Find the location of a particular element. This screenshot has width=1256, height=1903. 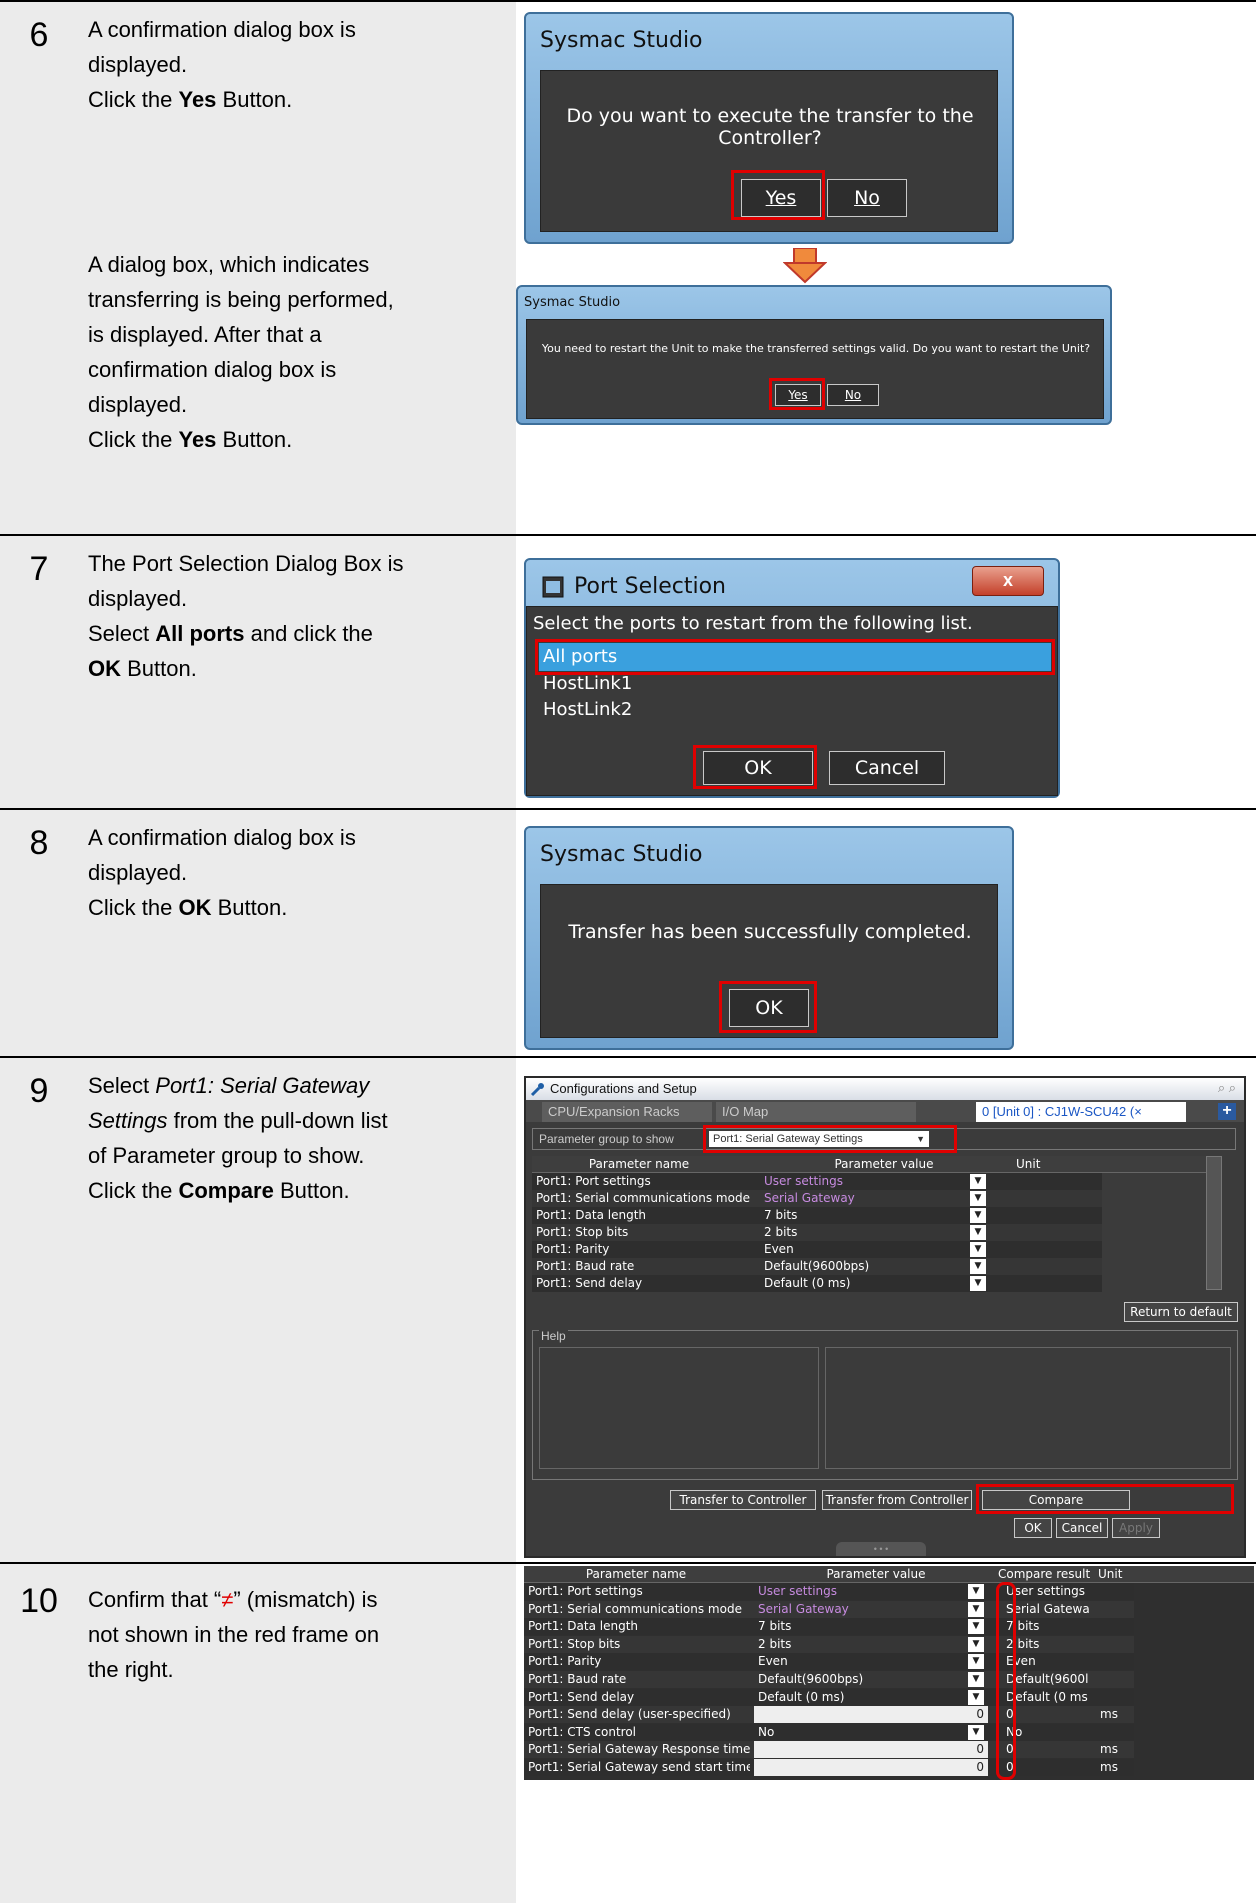

text-fragment: and click the is located at coordinates (308, 633).